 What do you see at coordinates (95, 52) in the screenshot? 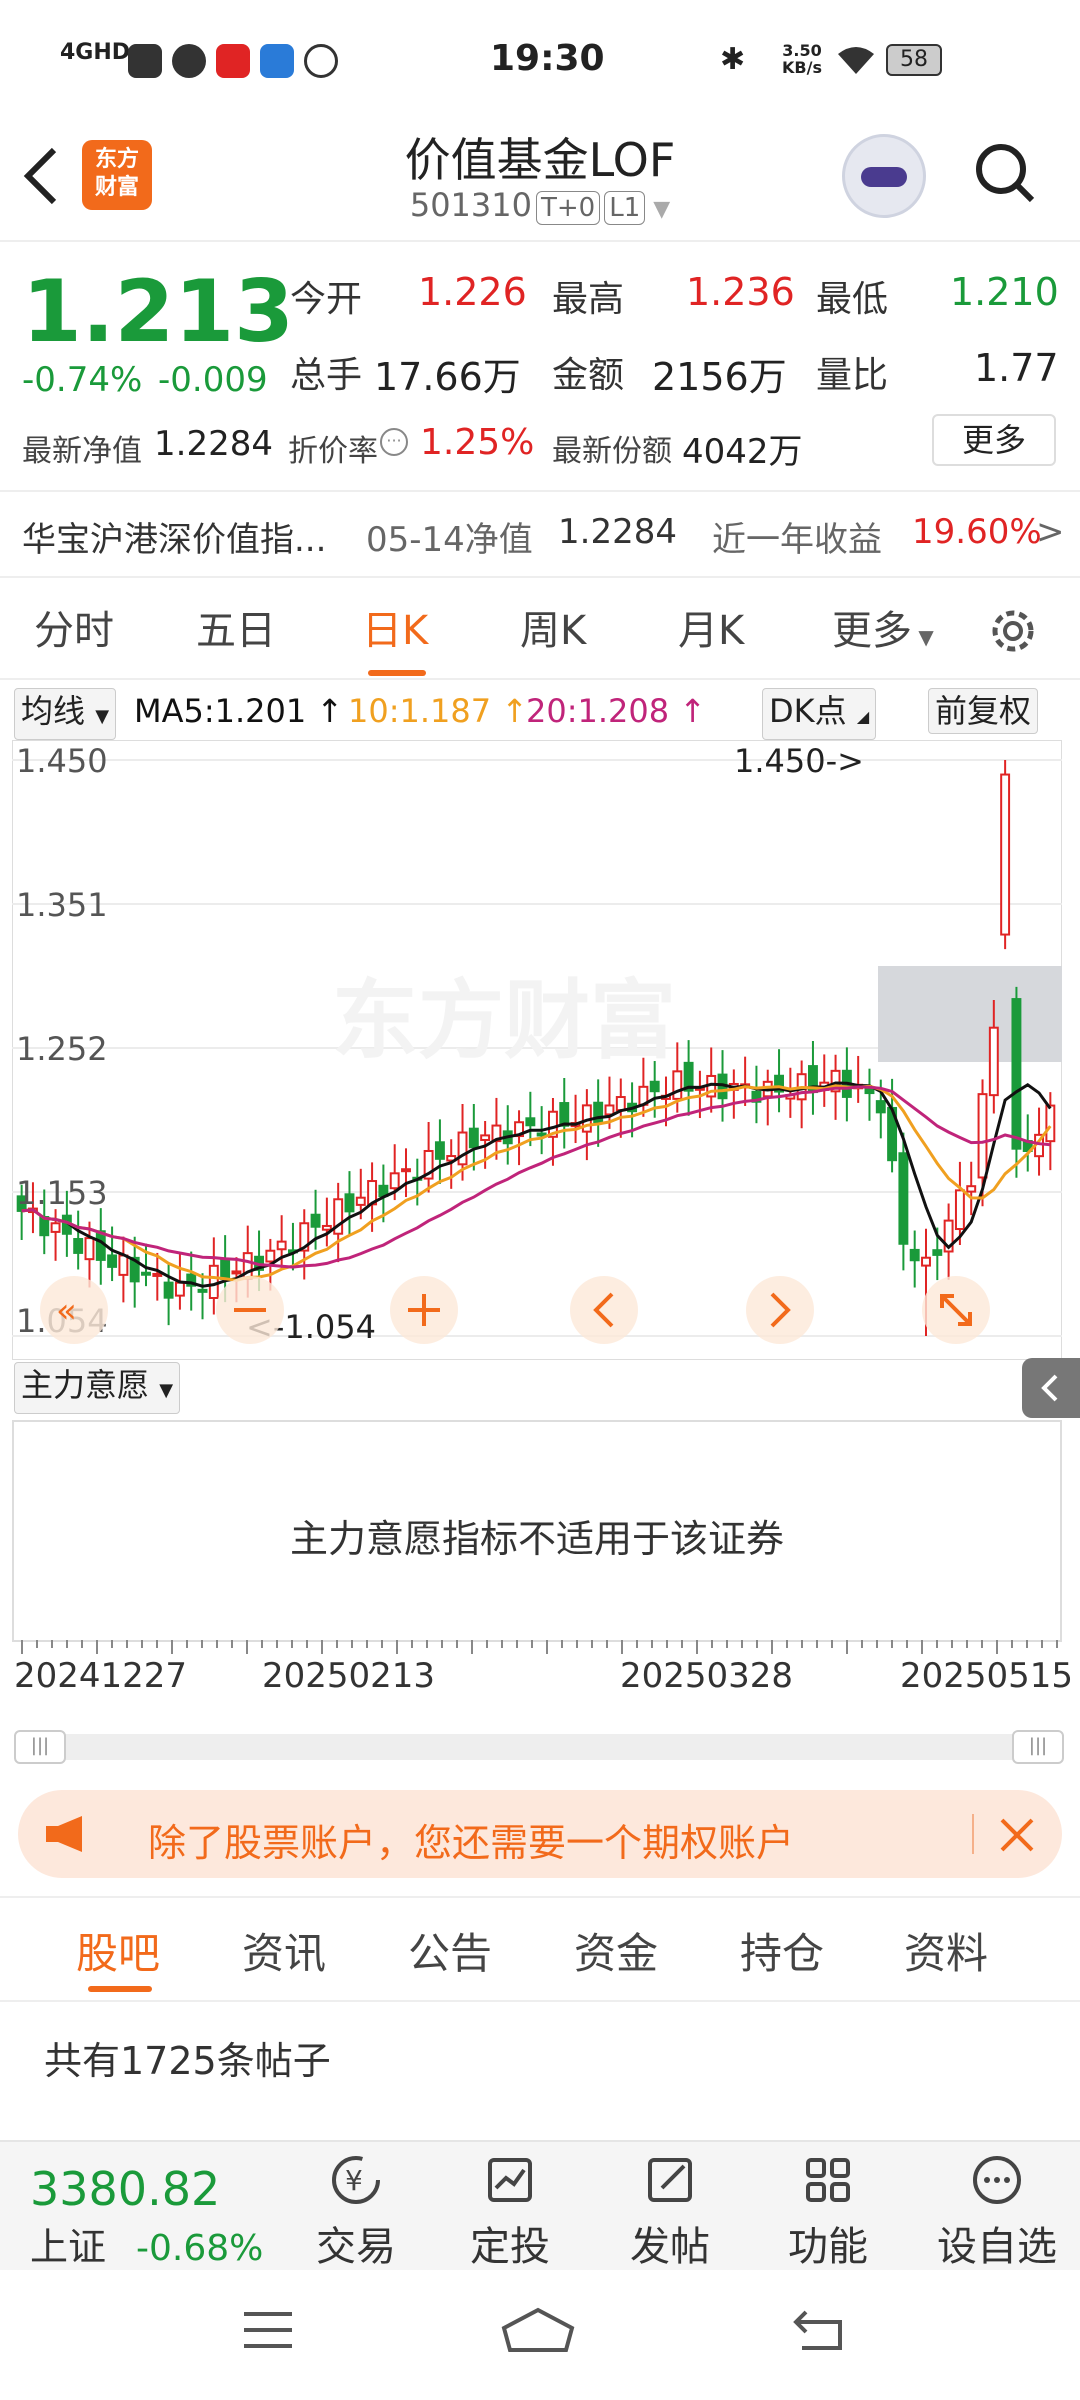
I see `network-indicator: 4GHD` at bounding box center [95, 52].